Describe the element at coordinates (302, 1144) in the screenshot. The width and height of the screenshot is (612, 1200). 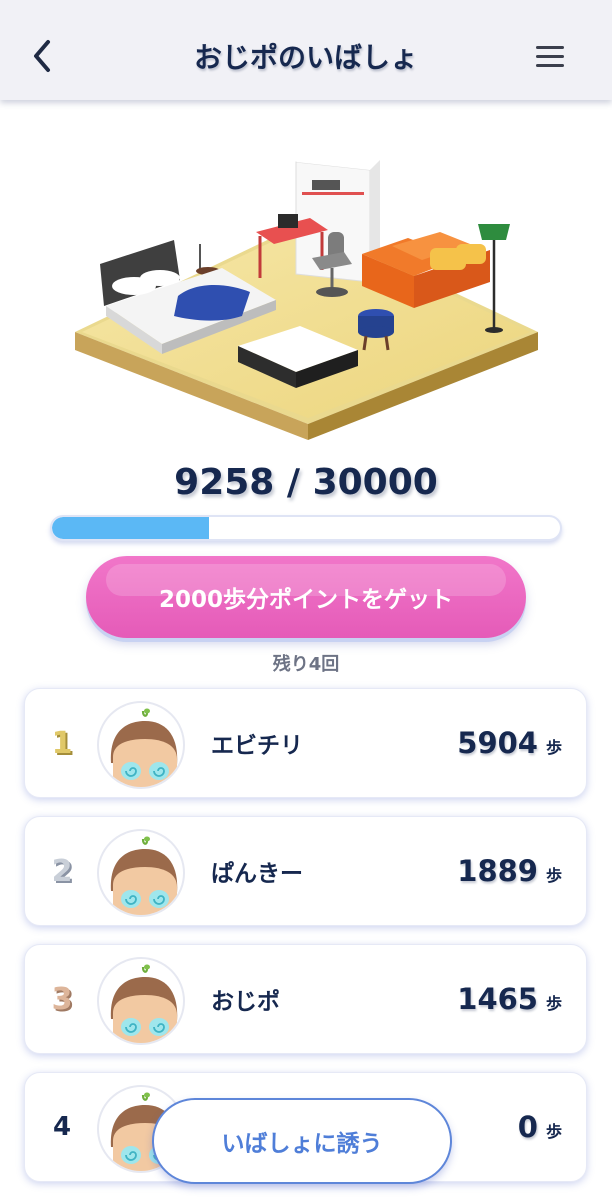
I see `invite-label: いばしょに誘う` at that location.